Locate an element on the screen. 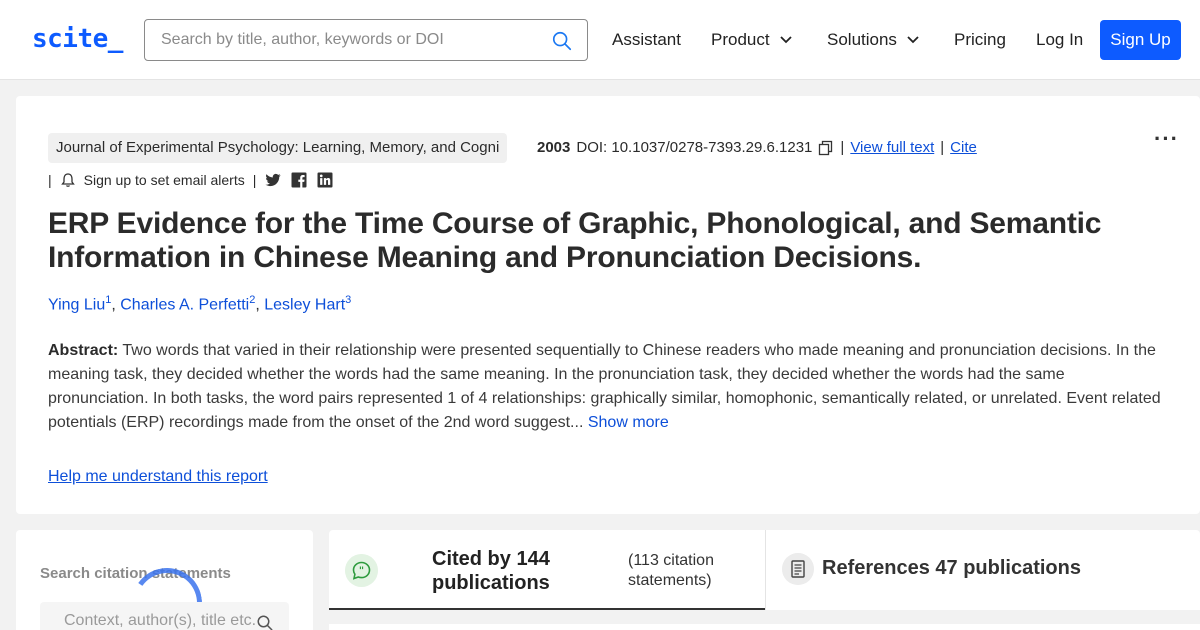  nav-pricing-label: Pricing is located at coordinates (980, 39).